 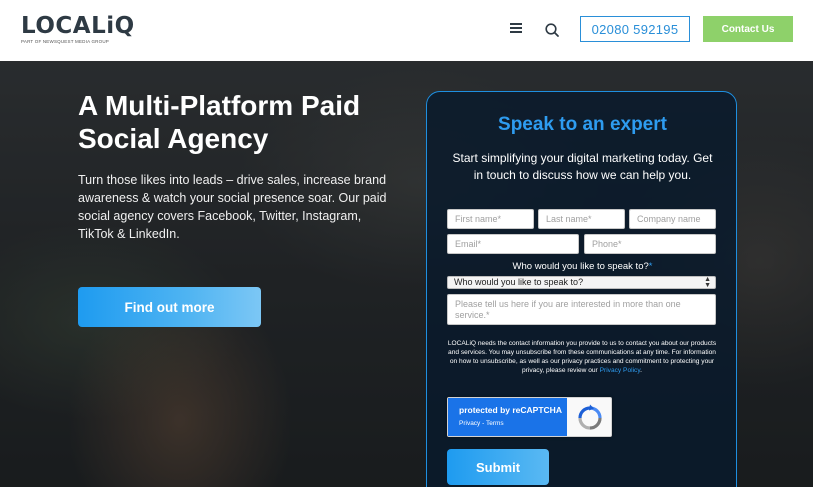 I want to click on phone-field: Phone*, so click(x=650, y=244).